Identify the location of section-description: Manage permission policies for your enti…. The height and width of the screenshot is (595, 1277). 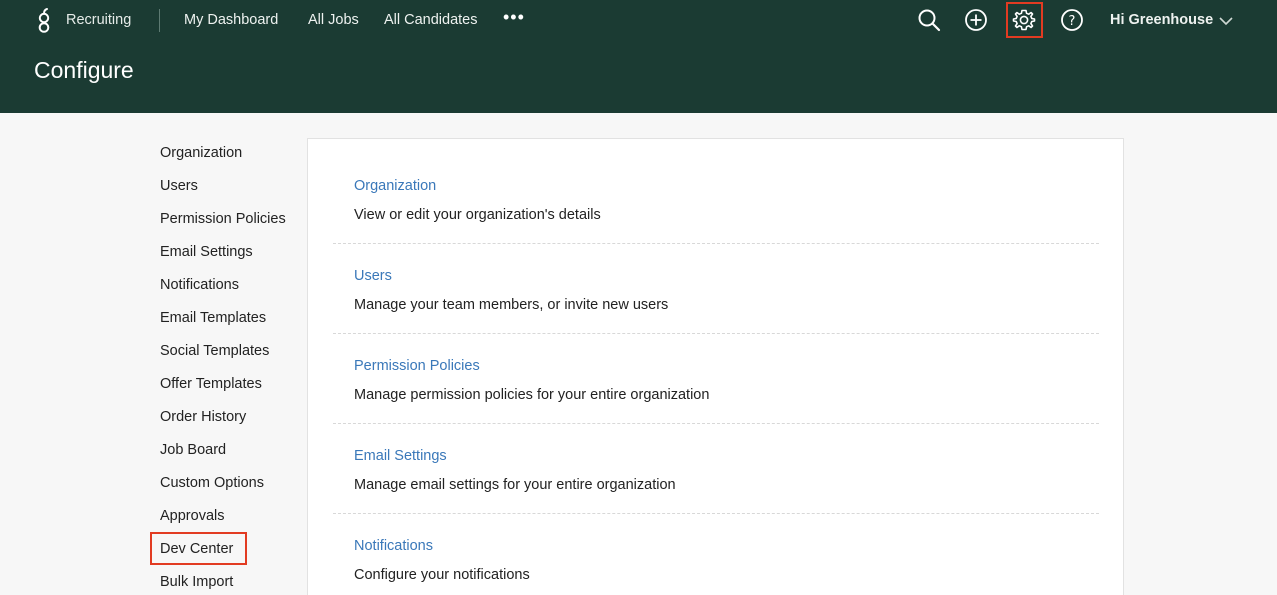
(532, 395).